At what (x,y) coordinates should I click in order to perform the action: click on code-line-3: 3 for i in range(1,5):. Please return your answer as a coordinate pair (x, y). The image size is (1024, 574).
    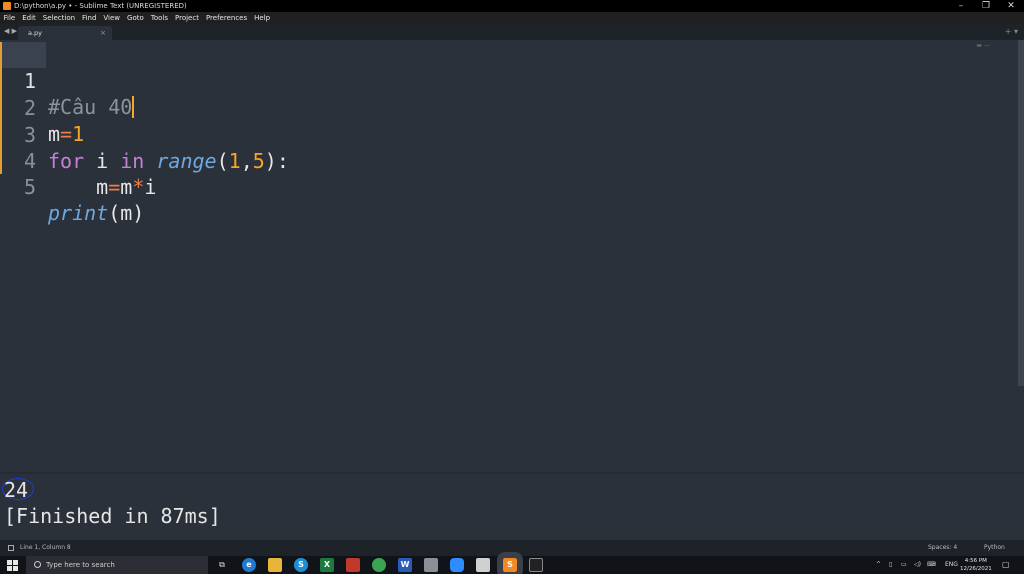
    Looking at the image, I should click on (144, 134).